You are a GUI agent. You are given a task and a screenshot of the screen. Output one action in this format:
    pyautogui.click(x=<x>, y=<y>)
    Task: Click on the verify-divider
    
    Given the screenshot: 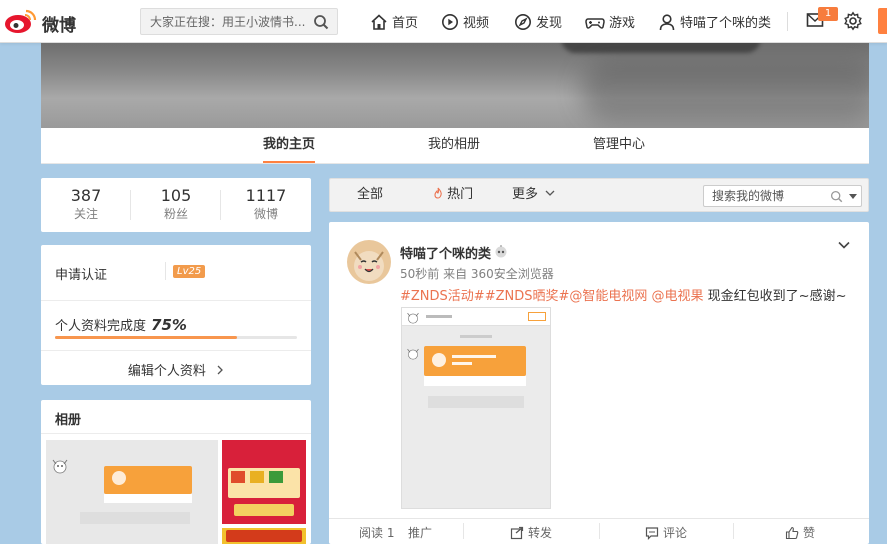 What is the action you would take?
    pyautogui.click(x=165, y=271)
    